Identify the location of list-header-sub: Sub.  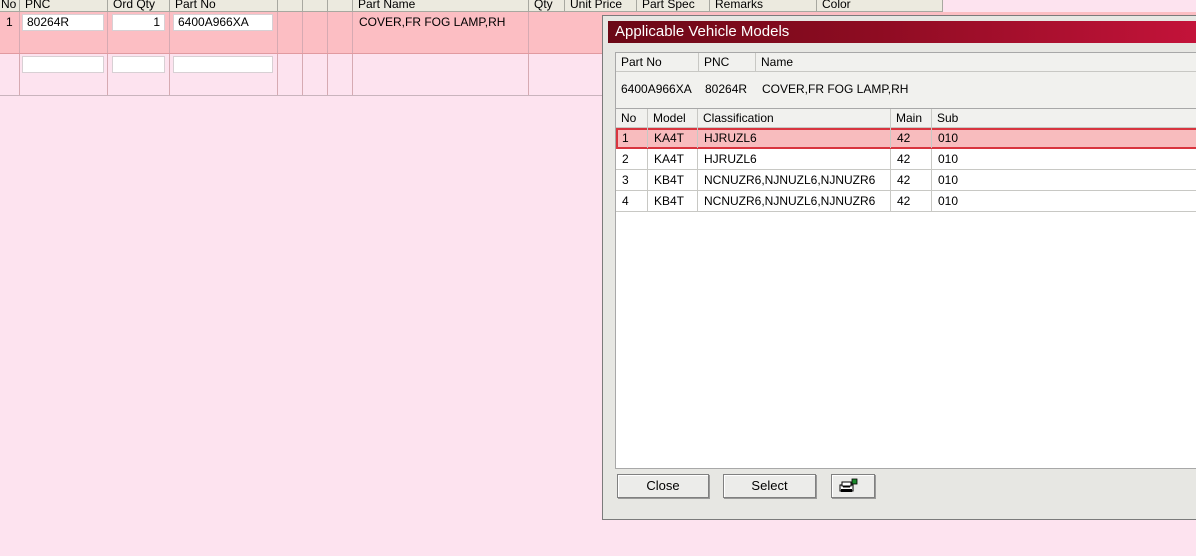
(1064, 118).